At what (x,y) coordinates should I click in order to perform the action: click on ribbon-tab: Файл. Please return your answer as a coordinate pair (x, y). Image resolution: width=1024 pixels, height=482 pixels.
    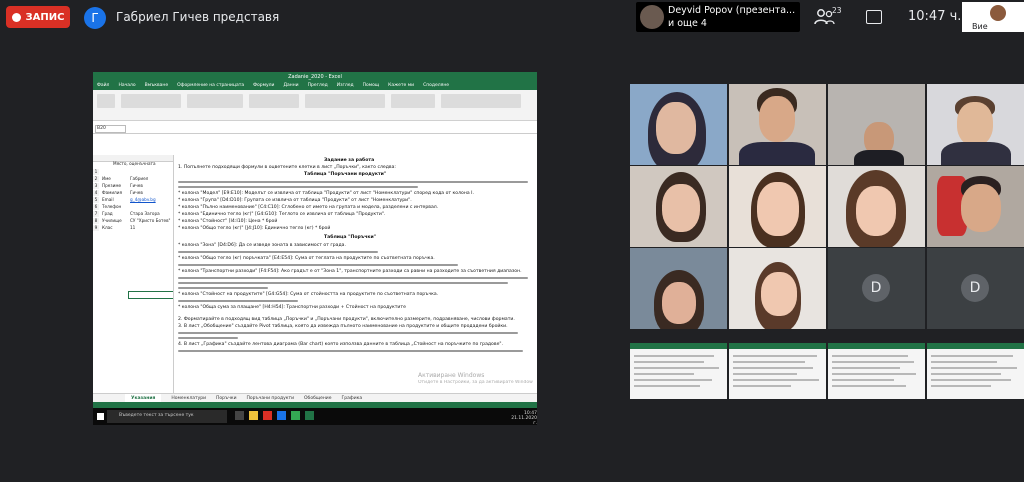
    Looking at the image, I should click on (103, 86).